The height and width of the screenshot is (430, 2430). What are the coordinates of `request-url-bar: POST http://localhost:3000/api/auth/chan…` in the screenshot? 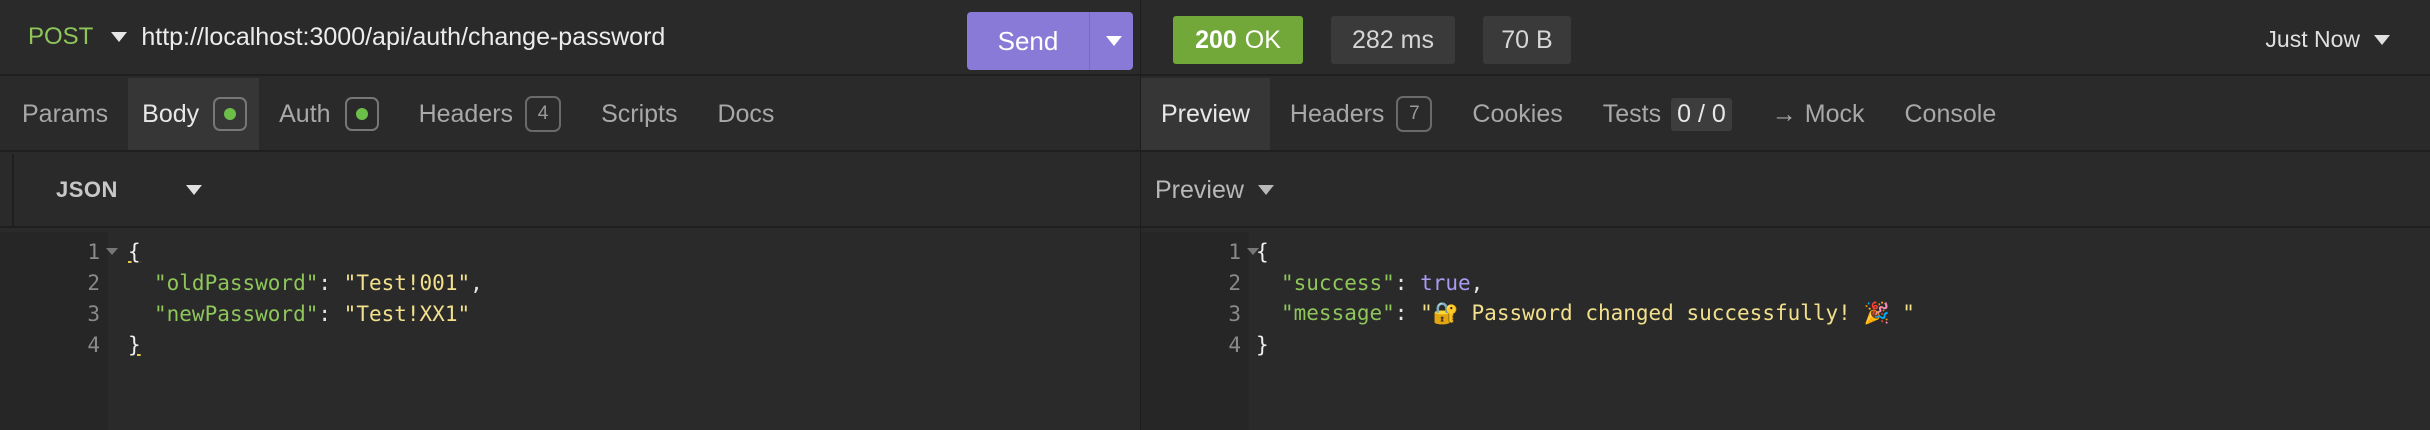 It's located at (570, 38).